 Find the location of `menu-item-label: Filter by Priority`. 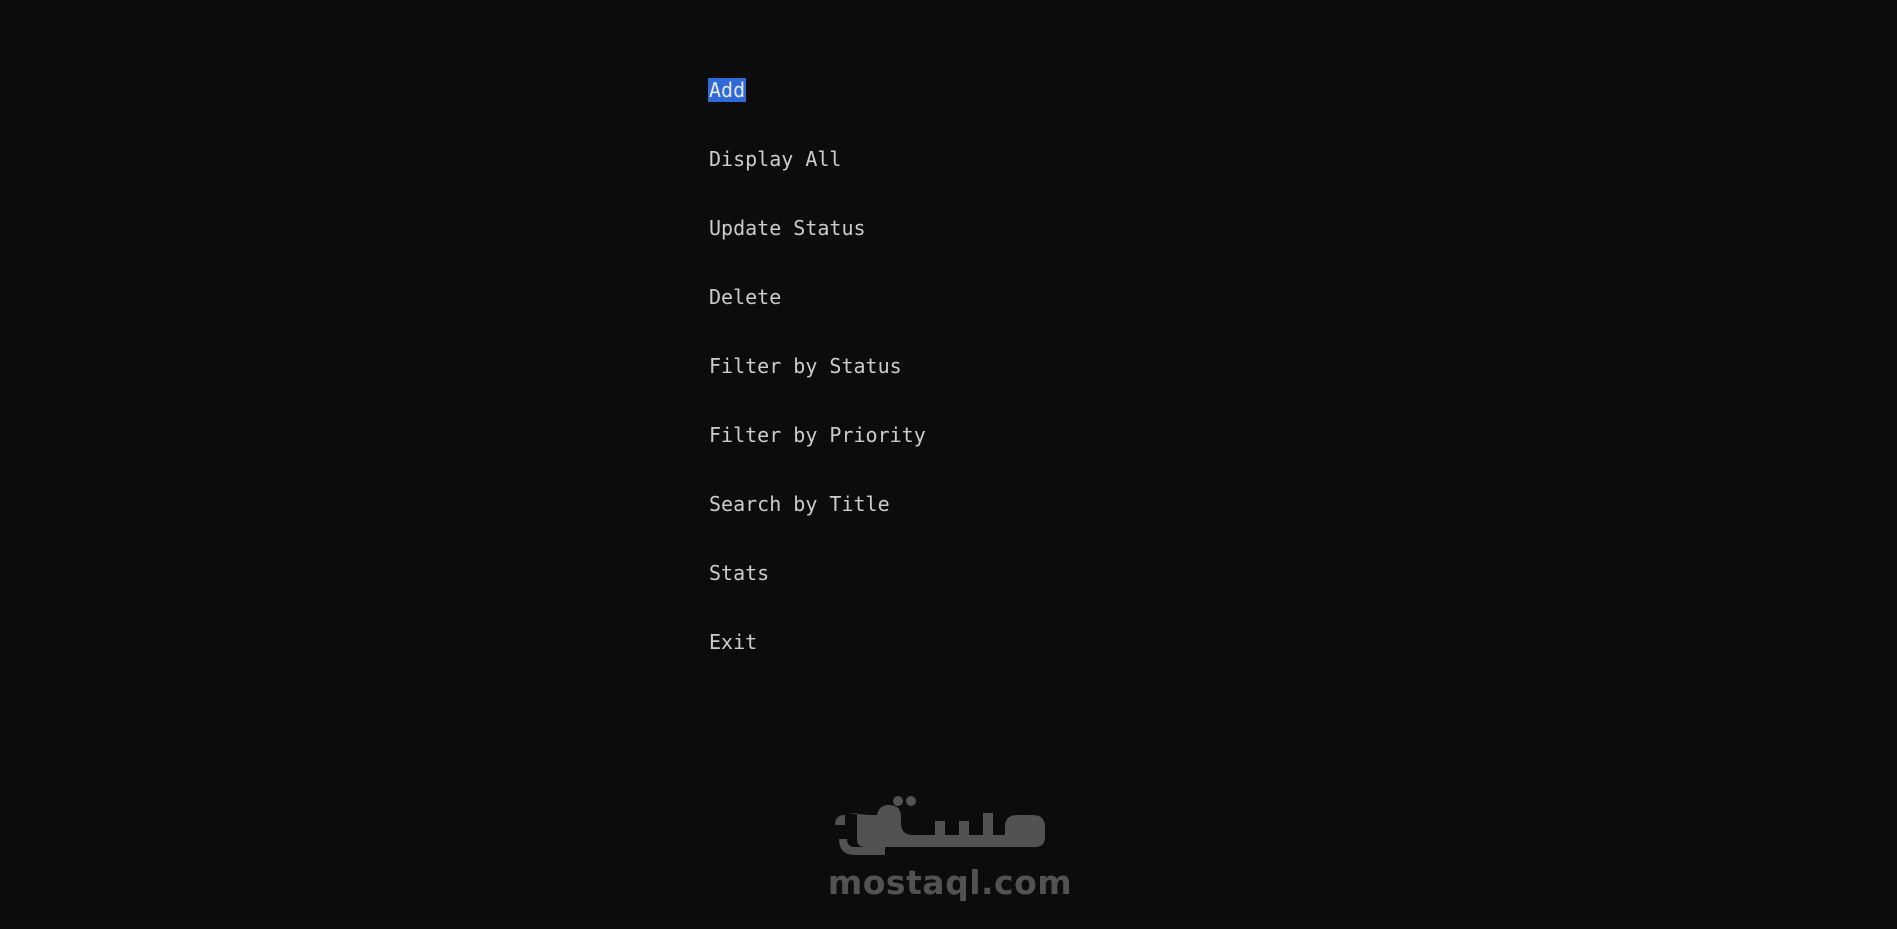

menu-item-label: Filter by Priority is located at coordinates (817, 435).